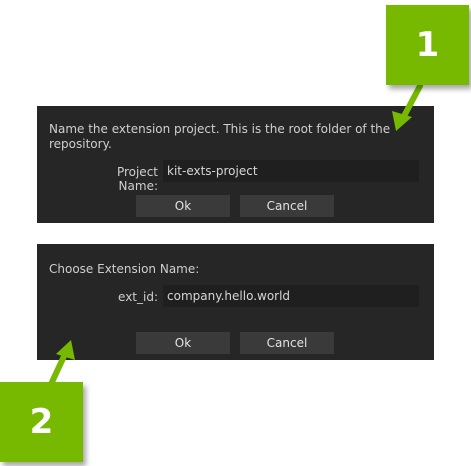  Describe the element at coordinates (41, 422) in the screenshot. I see `callout-badge-2: 2` at that location.